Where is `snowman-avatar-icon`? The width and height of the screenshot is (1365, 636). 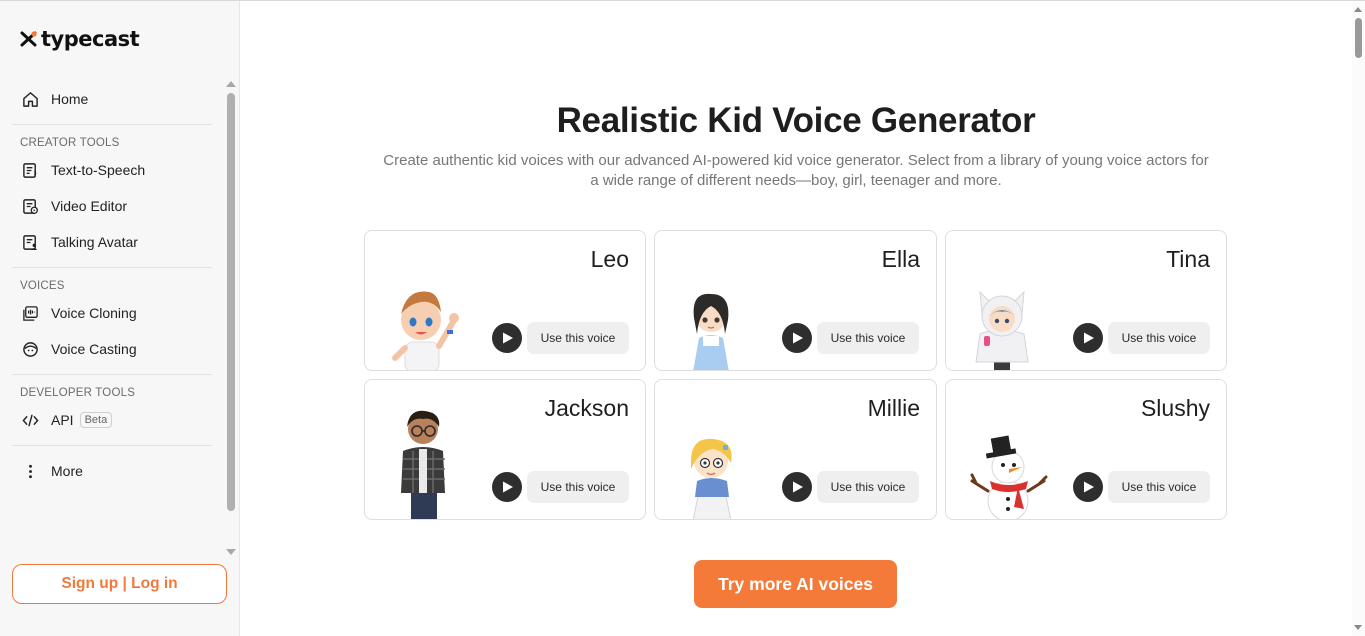
snowman-avatar-icon is located at coordinates (1008, 475).